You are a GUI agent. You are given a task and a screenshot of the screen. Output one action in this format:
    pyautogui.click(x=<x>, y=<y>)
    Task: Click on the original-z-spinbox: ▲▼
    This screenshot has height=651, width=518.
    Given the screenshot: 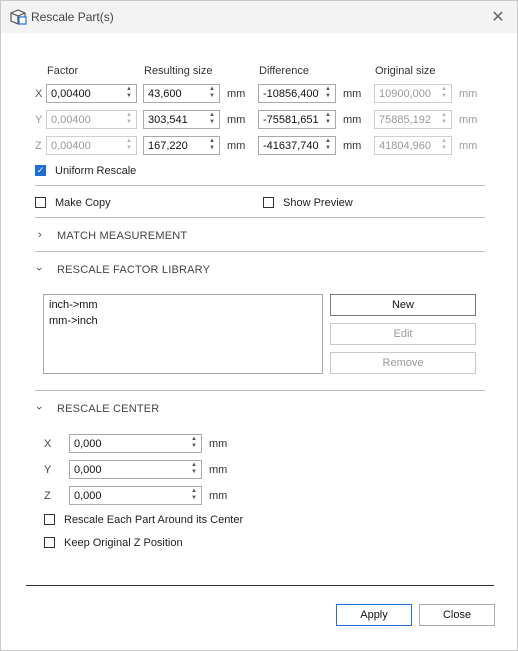 What is the action you would take?
    pyautogui.click(x=413, y=145)
    